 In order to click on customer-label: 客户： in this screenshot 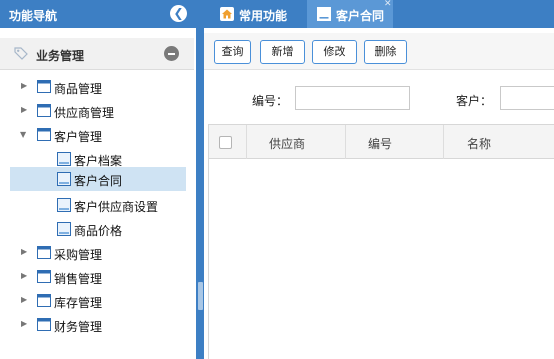, I will do `click(474, 101)`.